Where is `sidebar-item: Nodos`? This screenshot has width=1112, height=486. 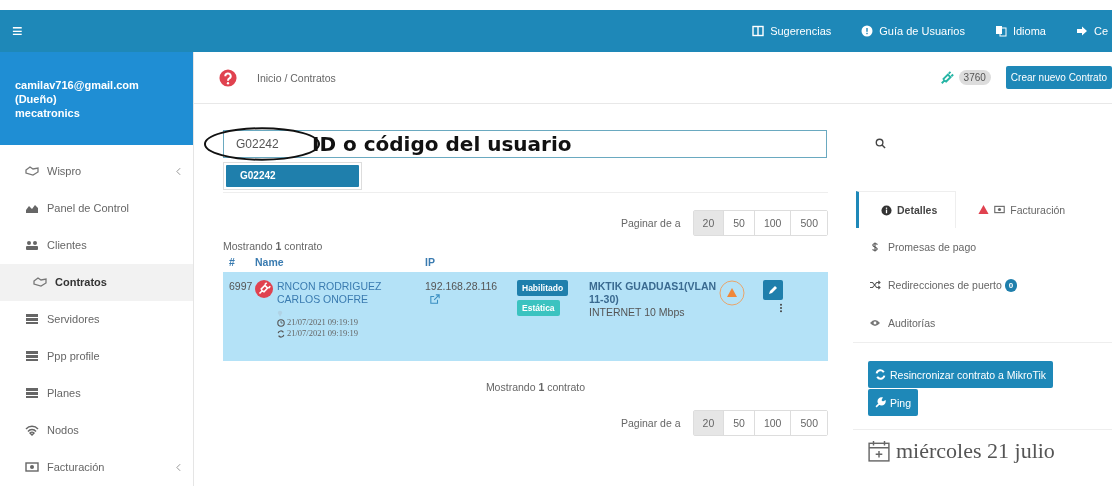
sidebar-item: Nodos is located at coordinates (96, 430).